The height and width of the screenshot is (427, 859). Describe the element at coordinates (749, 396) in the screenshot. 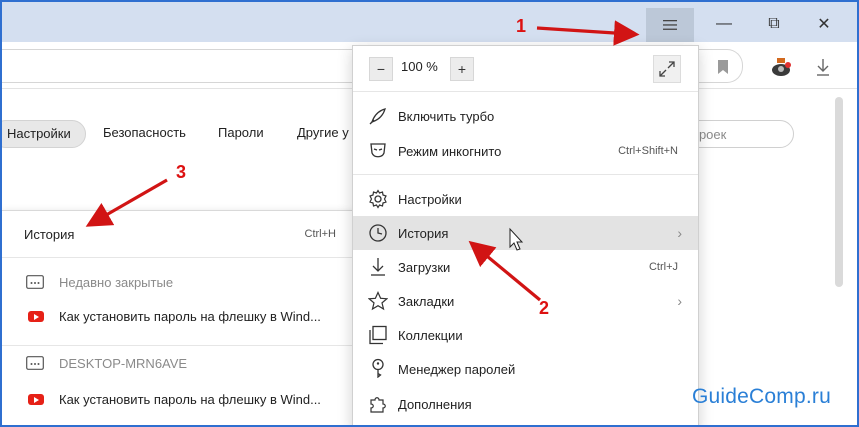

I see `watermark-text: GuideComp` at that location.